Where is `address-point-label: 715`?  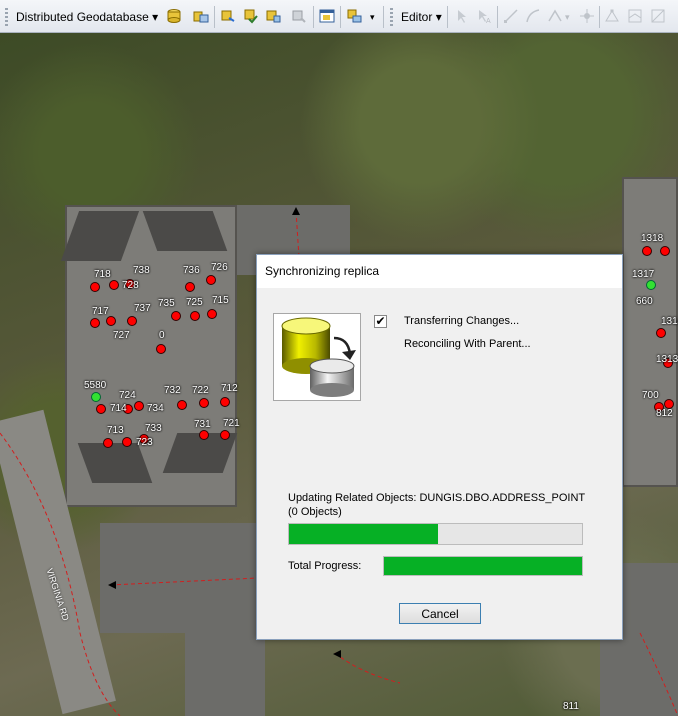
address-point-label: 715 is located at coordinates (220, 300).